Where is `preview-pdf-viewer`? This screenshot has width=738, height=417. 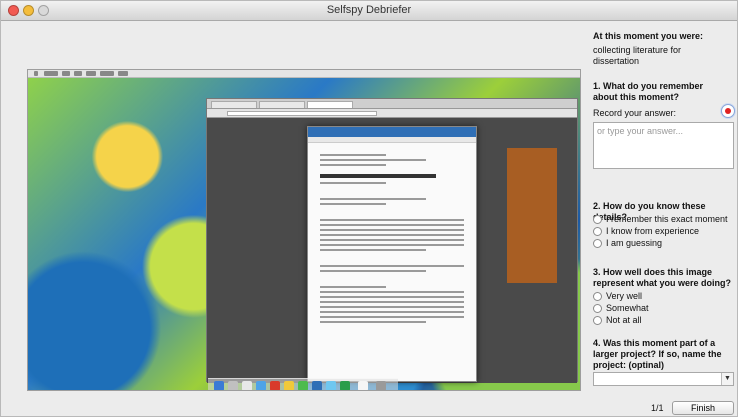
preview-pdf-viewer is located at coordinates (392, 254).